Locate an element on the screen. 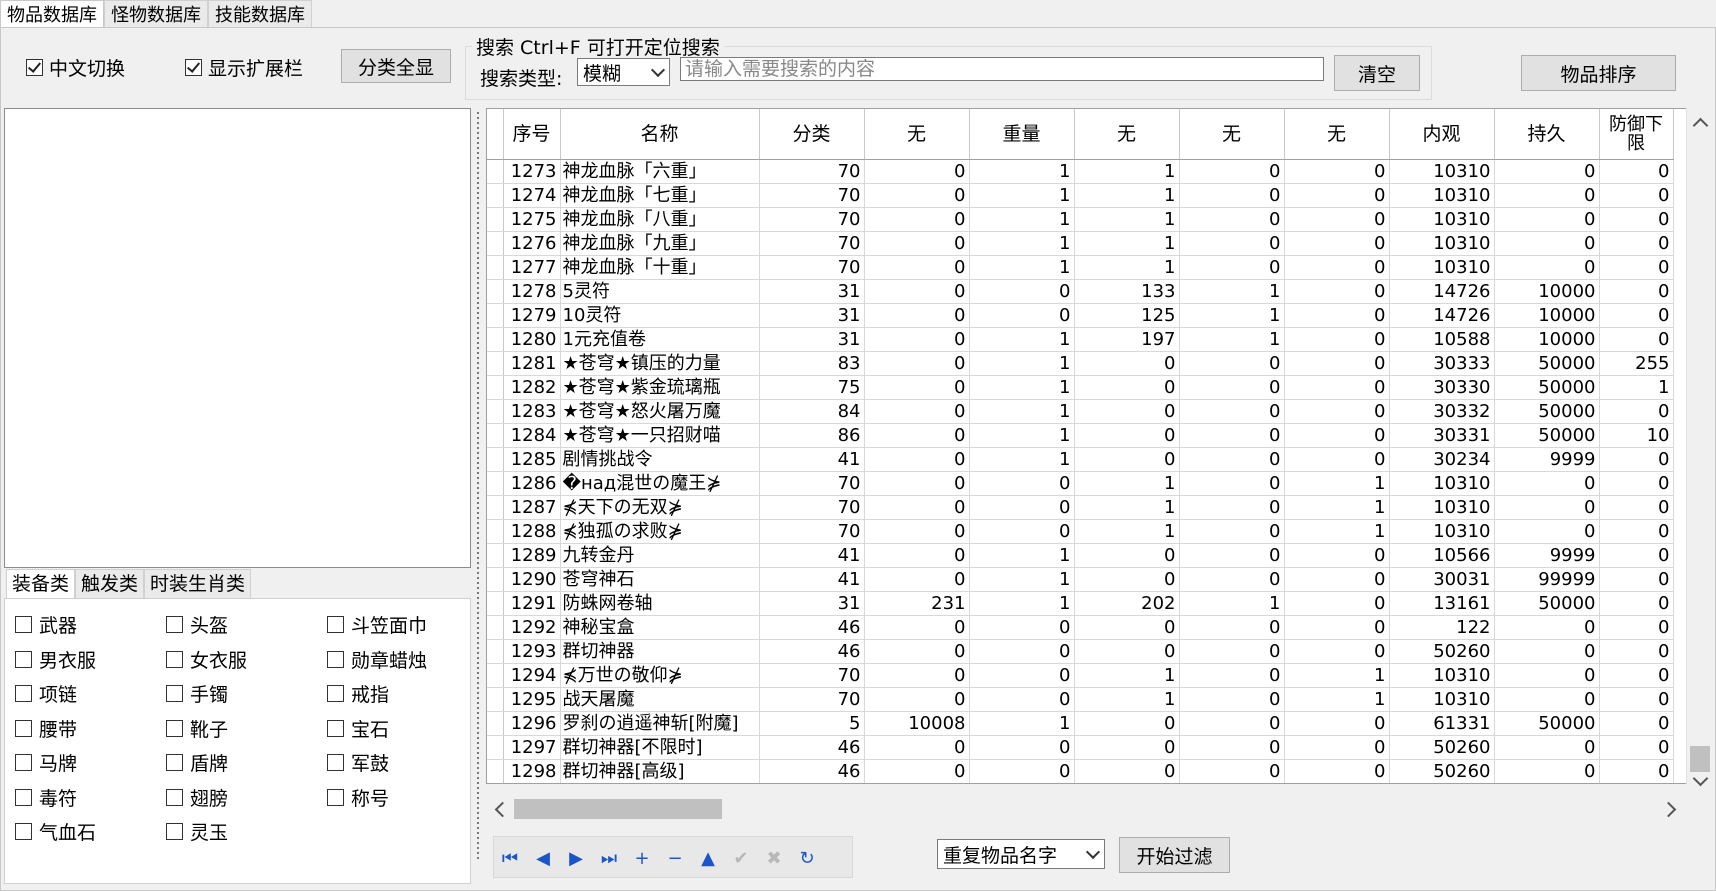 The image size is (1716, 891). table-row: 1292 神秘宝盒 46 0 0 0 0 0 122 0 0 is located at coordinates (1080, 627).